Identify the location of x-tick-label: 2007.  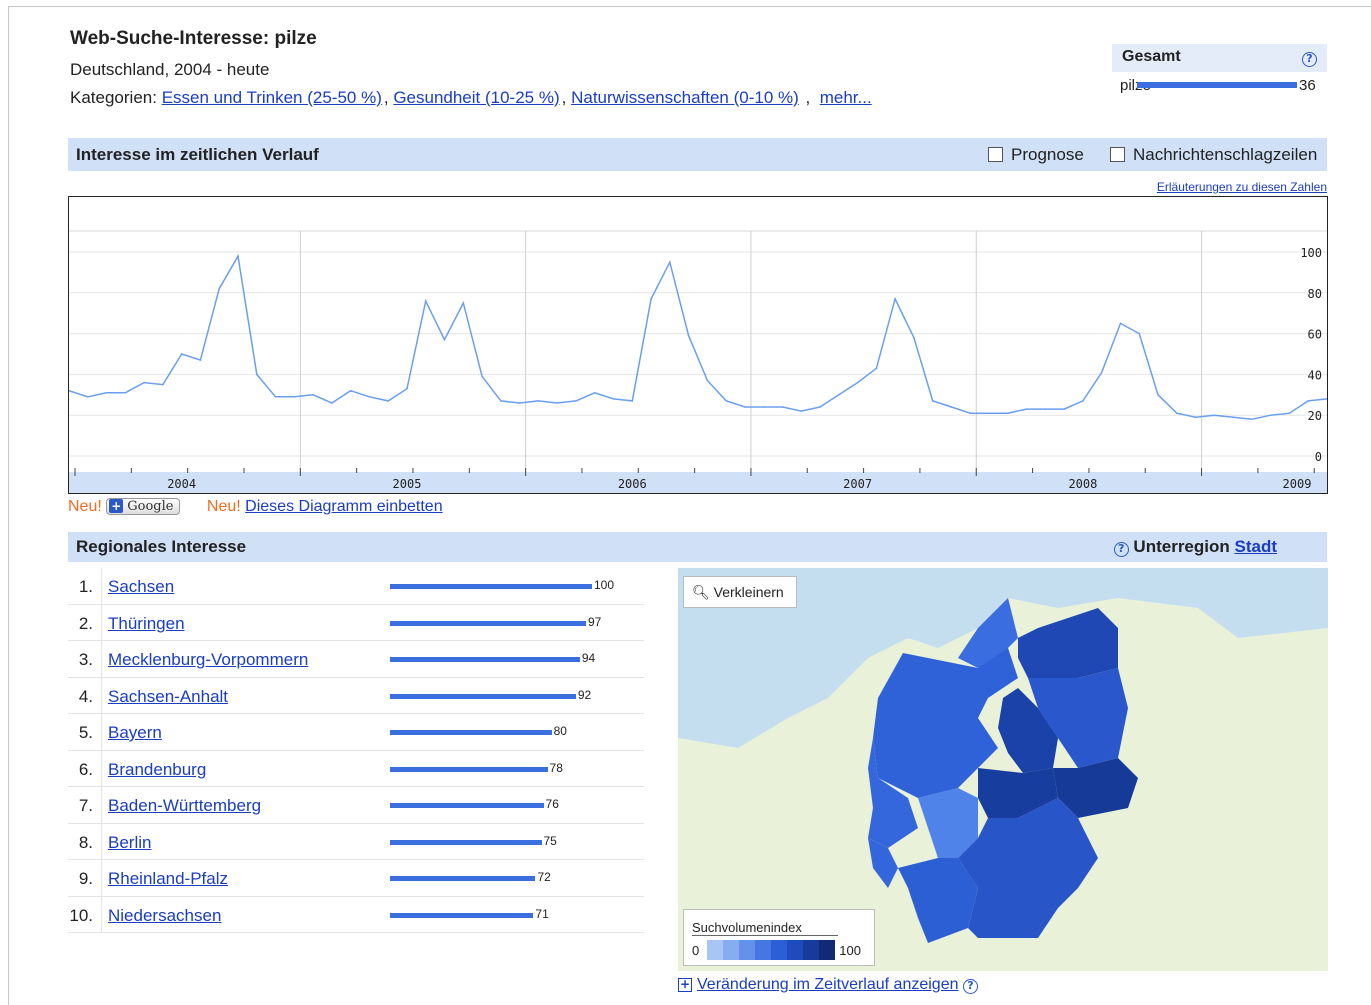
(857, 484).